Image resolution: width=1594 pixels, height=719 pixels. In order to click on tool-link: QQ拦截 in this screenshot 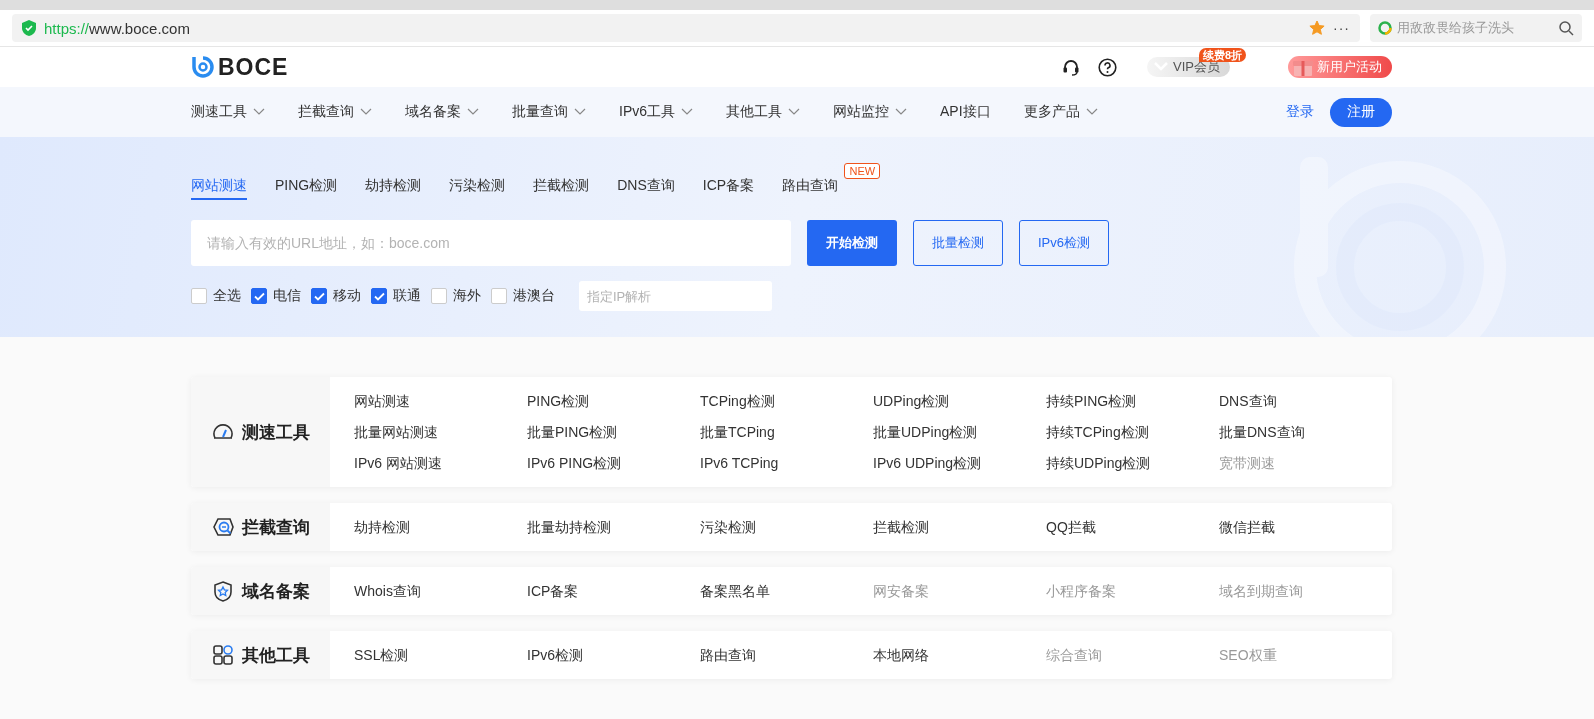, I will do `click(1132, 527)`.